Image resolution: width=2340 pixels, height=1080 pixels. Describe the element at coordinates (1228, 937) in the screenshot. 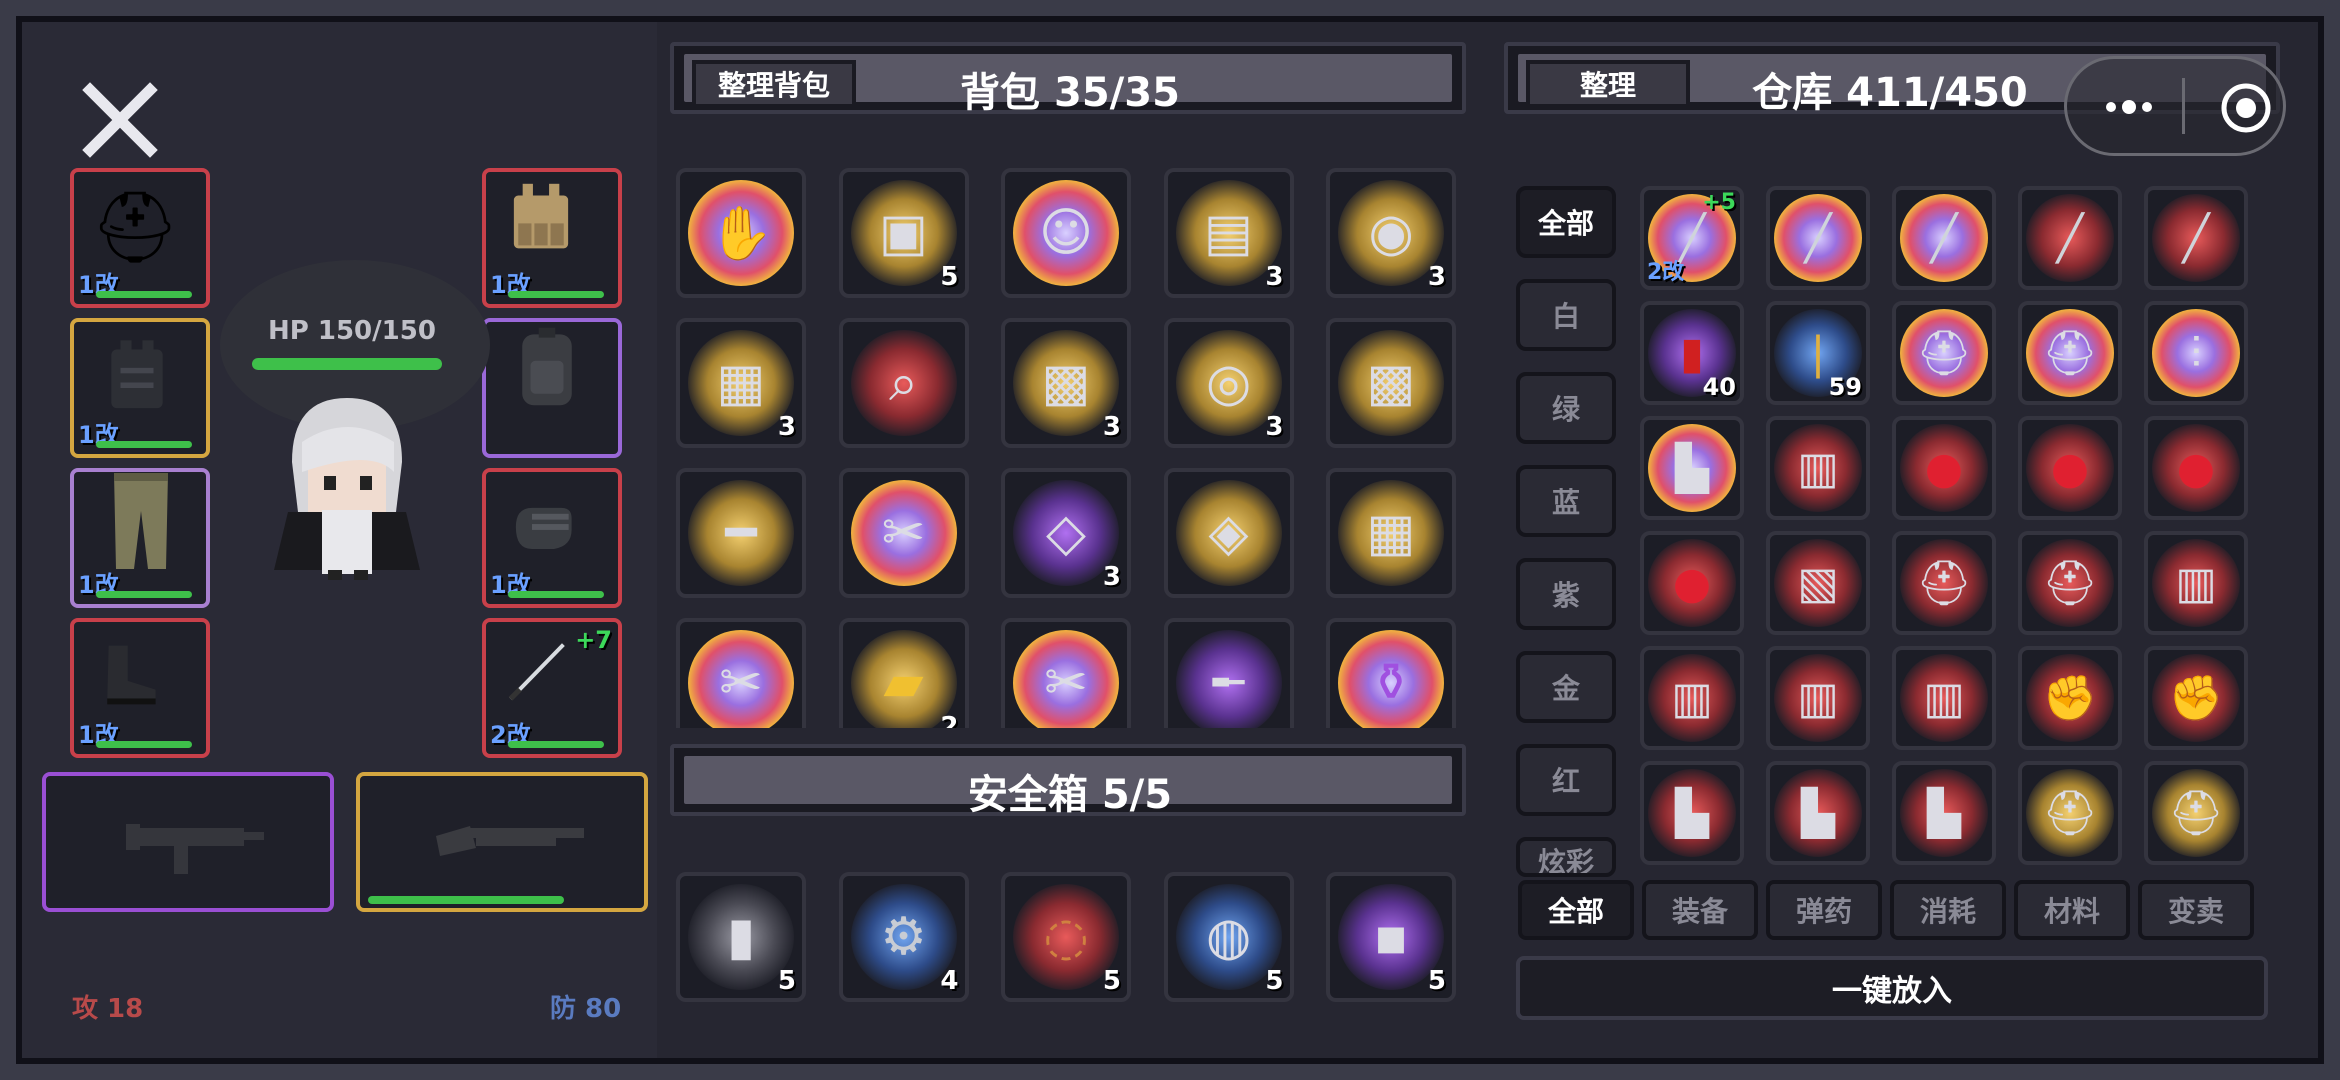

I see `item-cell: ◍ 5` at that location.